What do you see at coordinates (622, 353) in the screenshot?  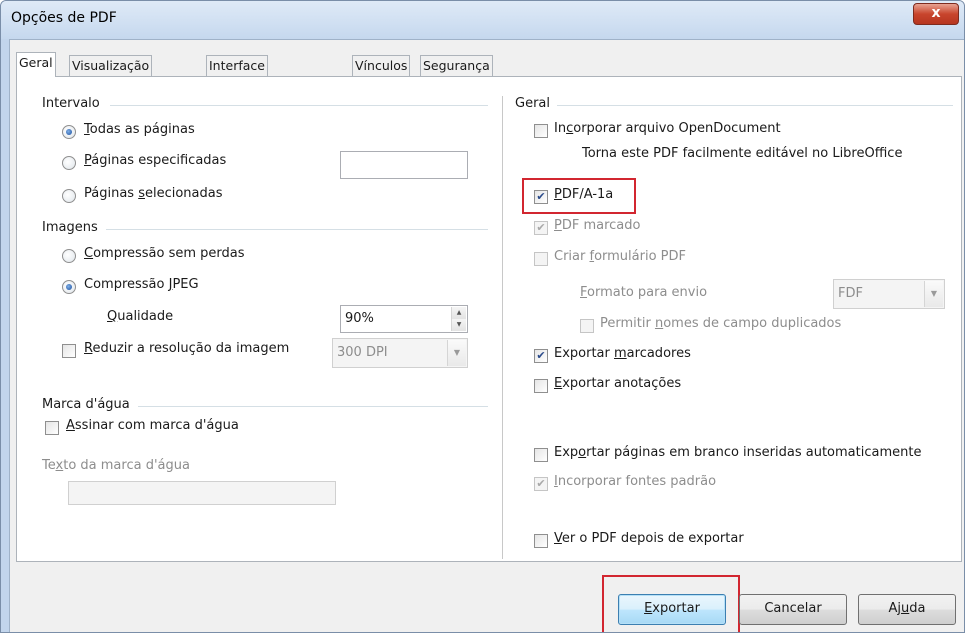 I see `export-bookmarks-label: Exportar marcadores` at bounding box center [622, 353].